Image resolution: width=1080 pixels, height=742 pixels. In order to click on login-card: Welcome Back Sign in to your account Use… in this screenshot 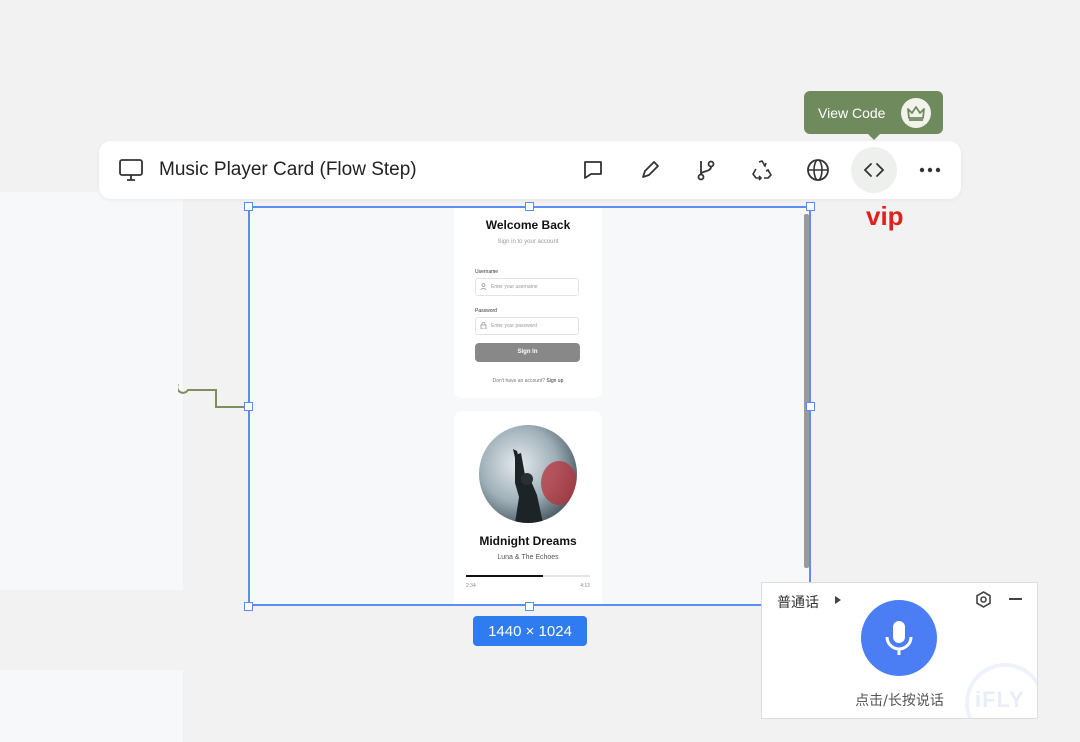, I will do `click(528, 303)`.